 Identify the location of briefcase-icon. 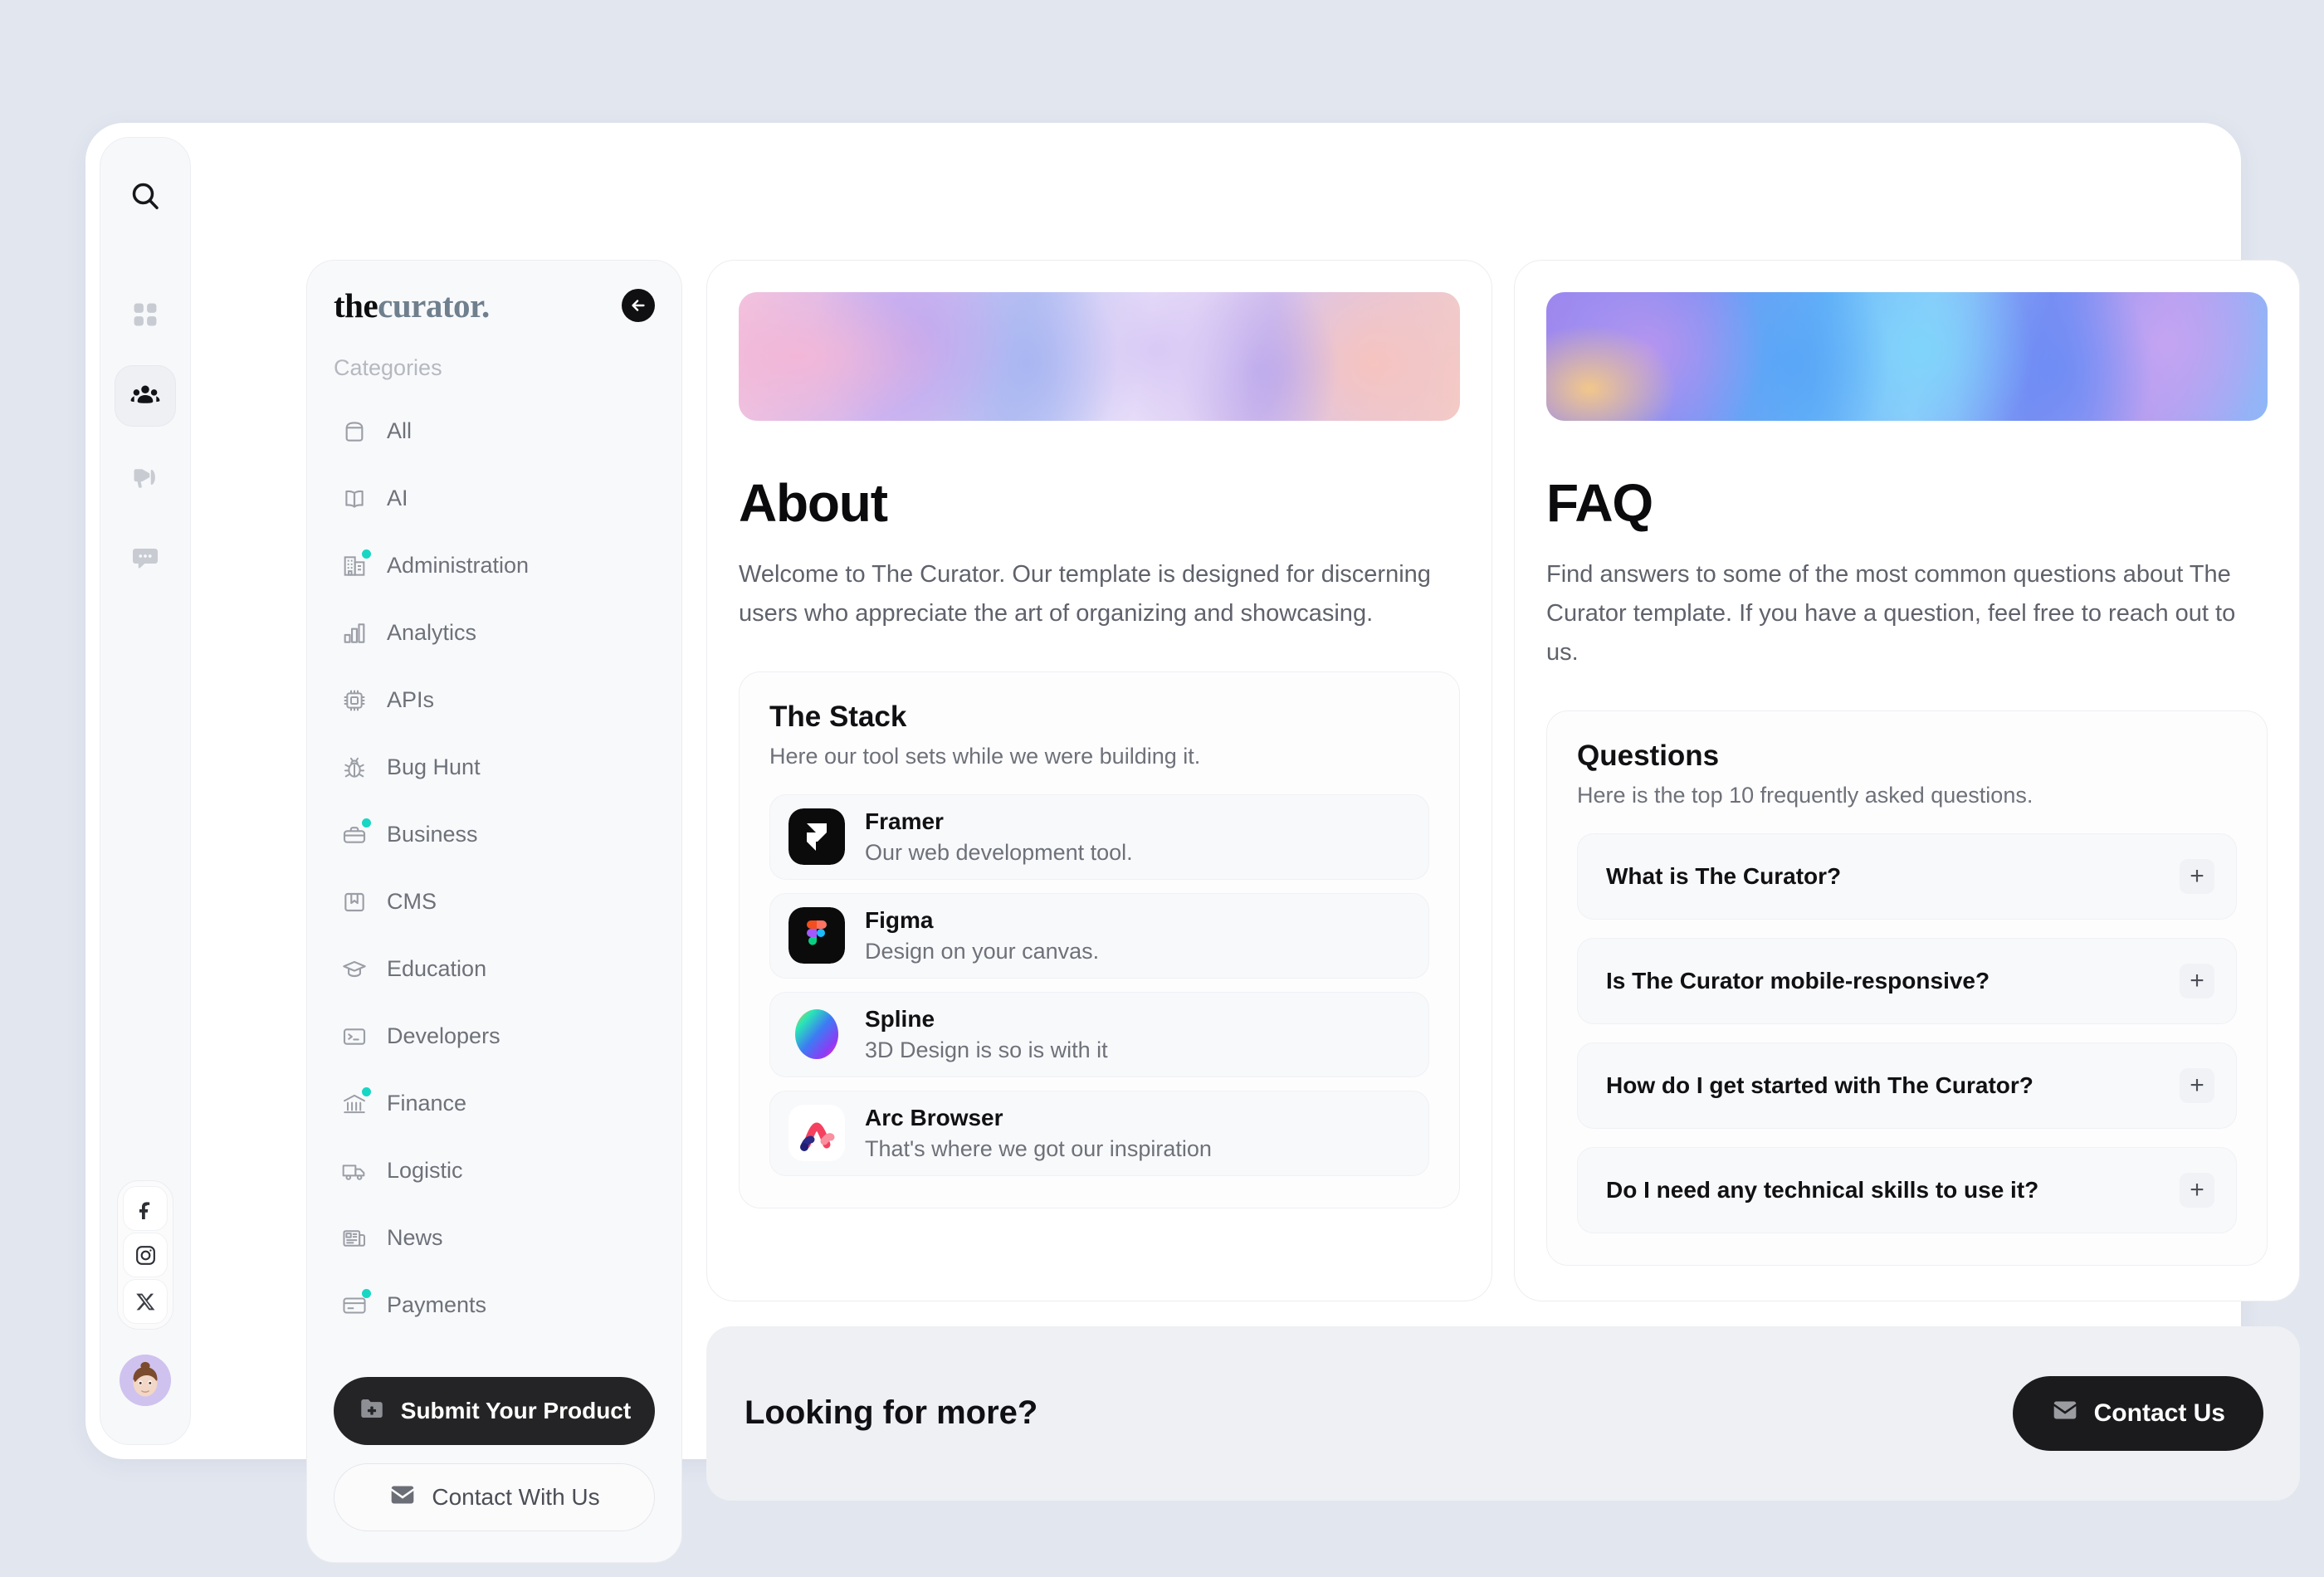
(355, 833).